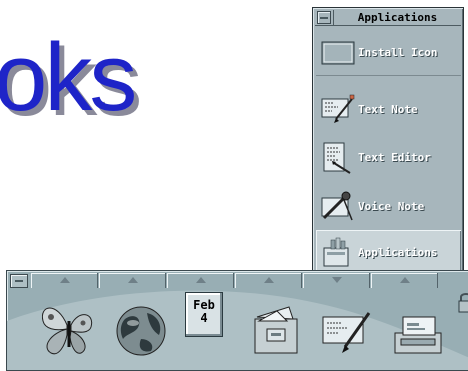 The image size is (468, 371). I want to click on subpanel-item-label: Voice Note, so click(391, 206).